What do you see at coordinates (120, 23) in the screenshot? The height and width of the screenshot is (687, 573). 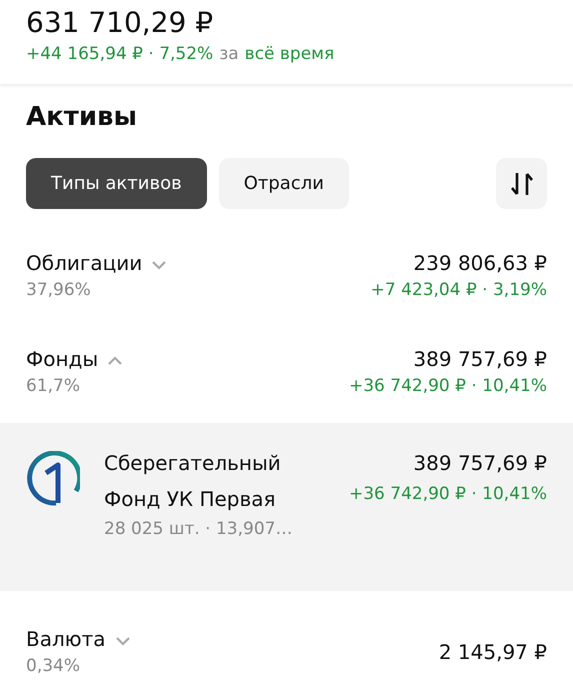 I see `portfolio-total: 631 710,29 ₽` at bounding box center [120, 23].